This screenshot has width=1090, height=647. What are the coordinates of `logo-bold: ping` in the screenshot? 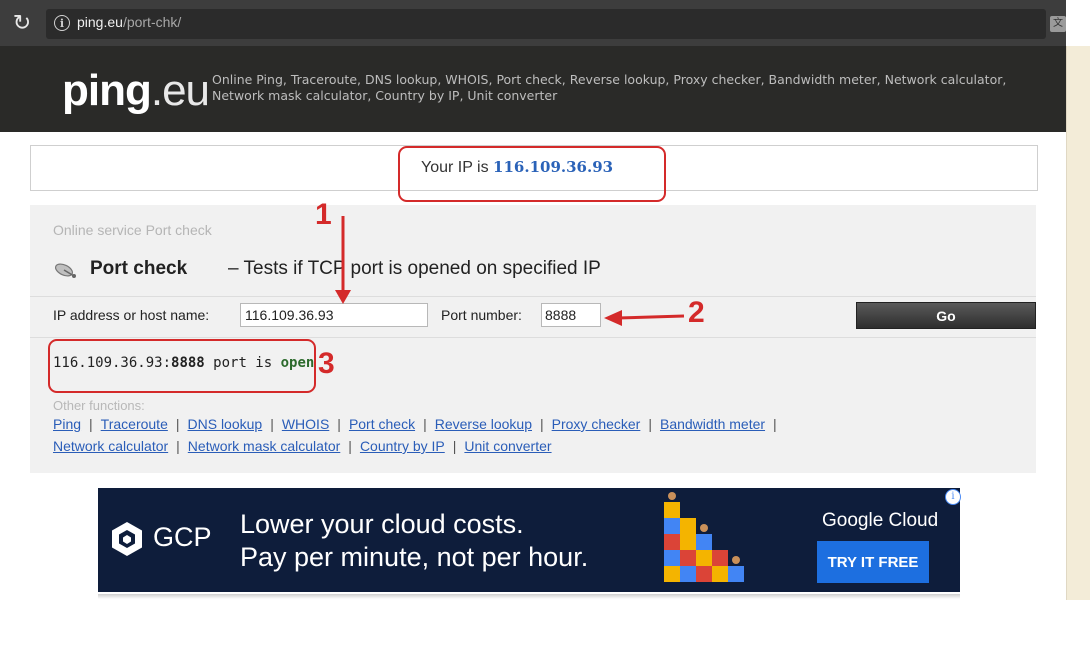 It's located at (107, 90).